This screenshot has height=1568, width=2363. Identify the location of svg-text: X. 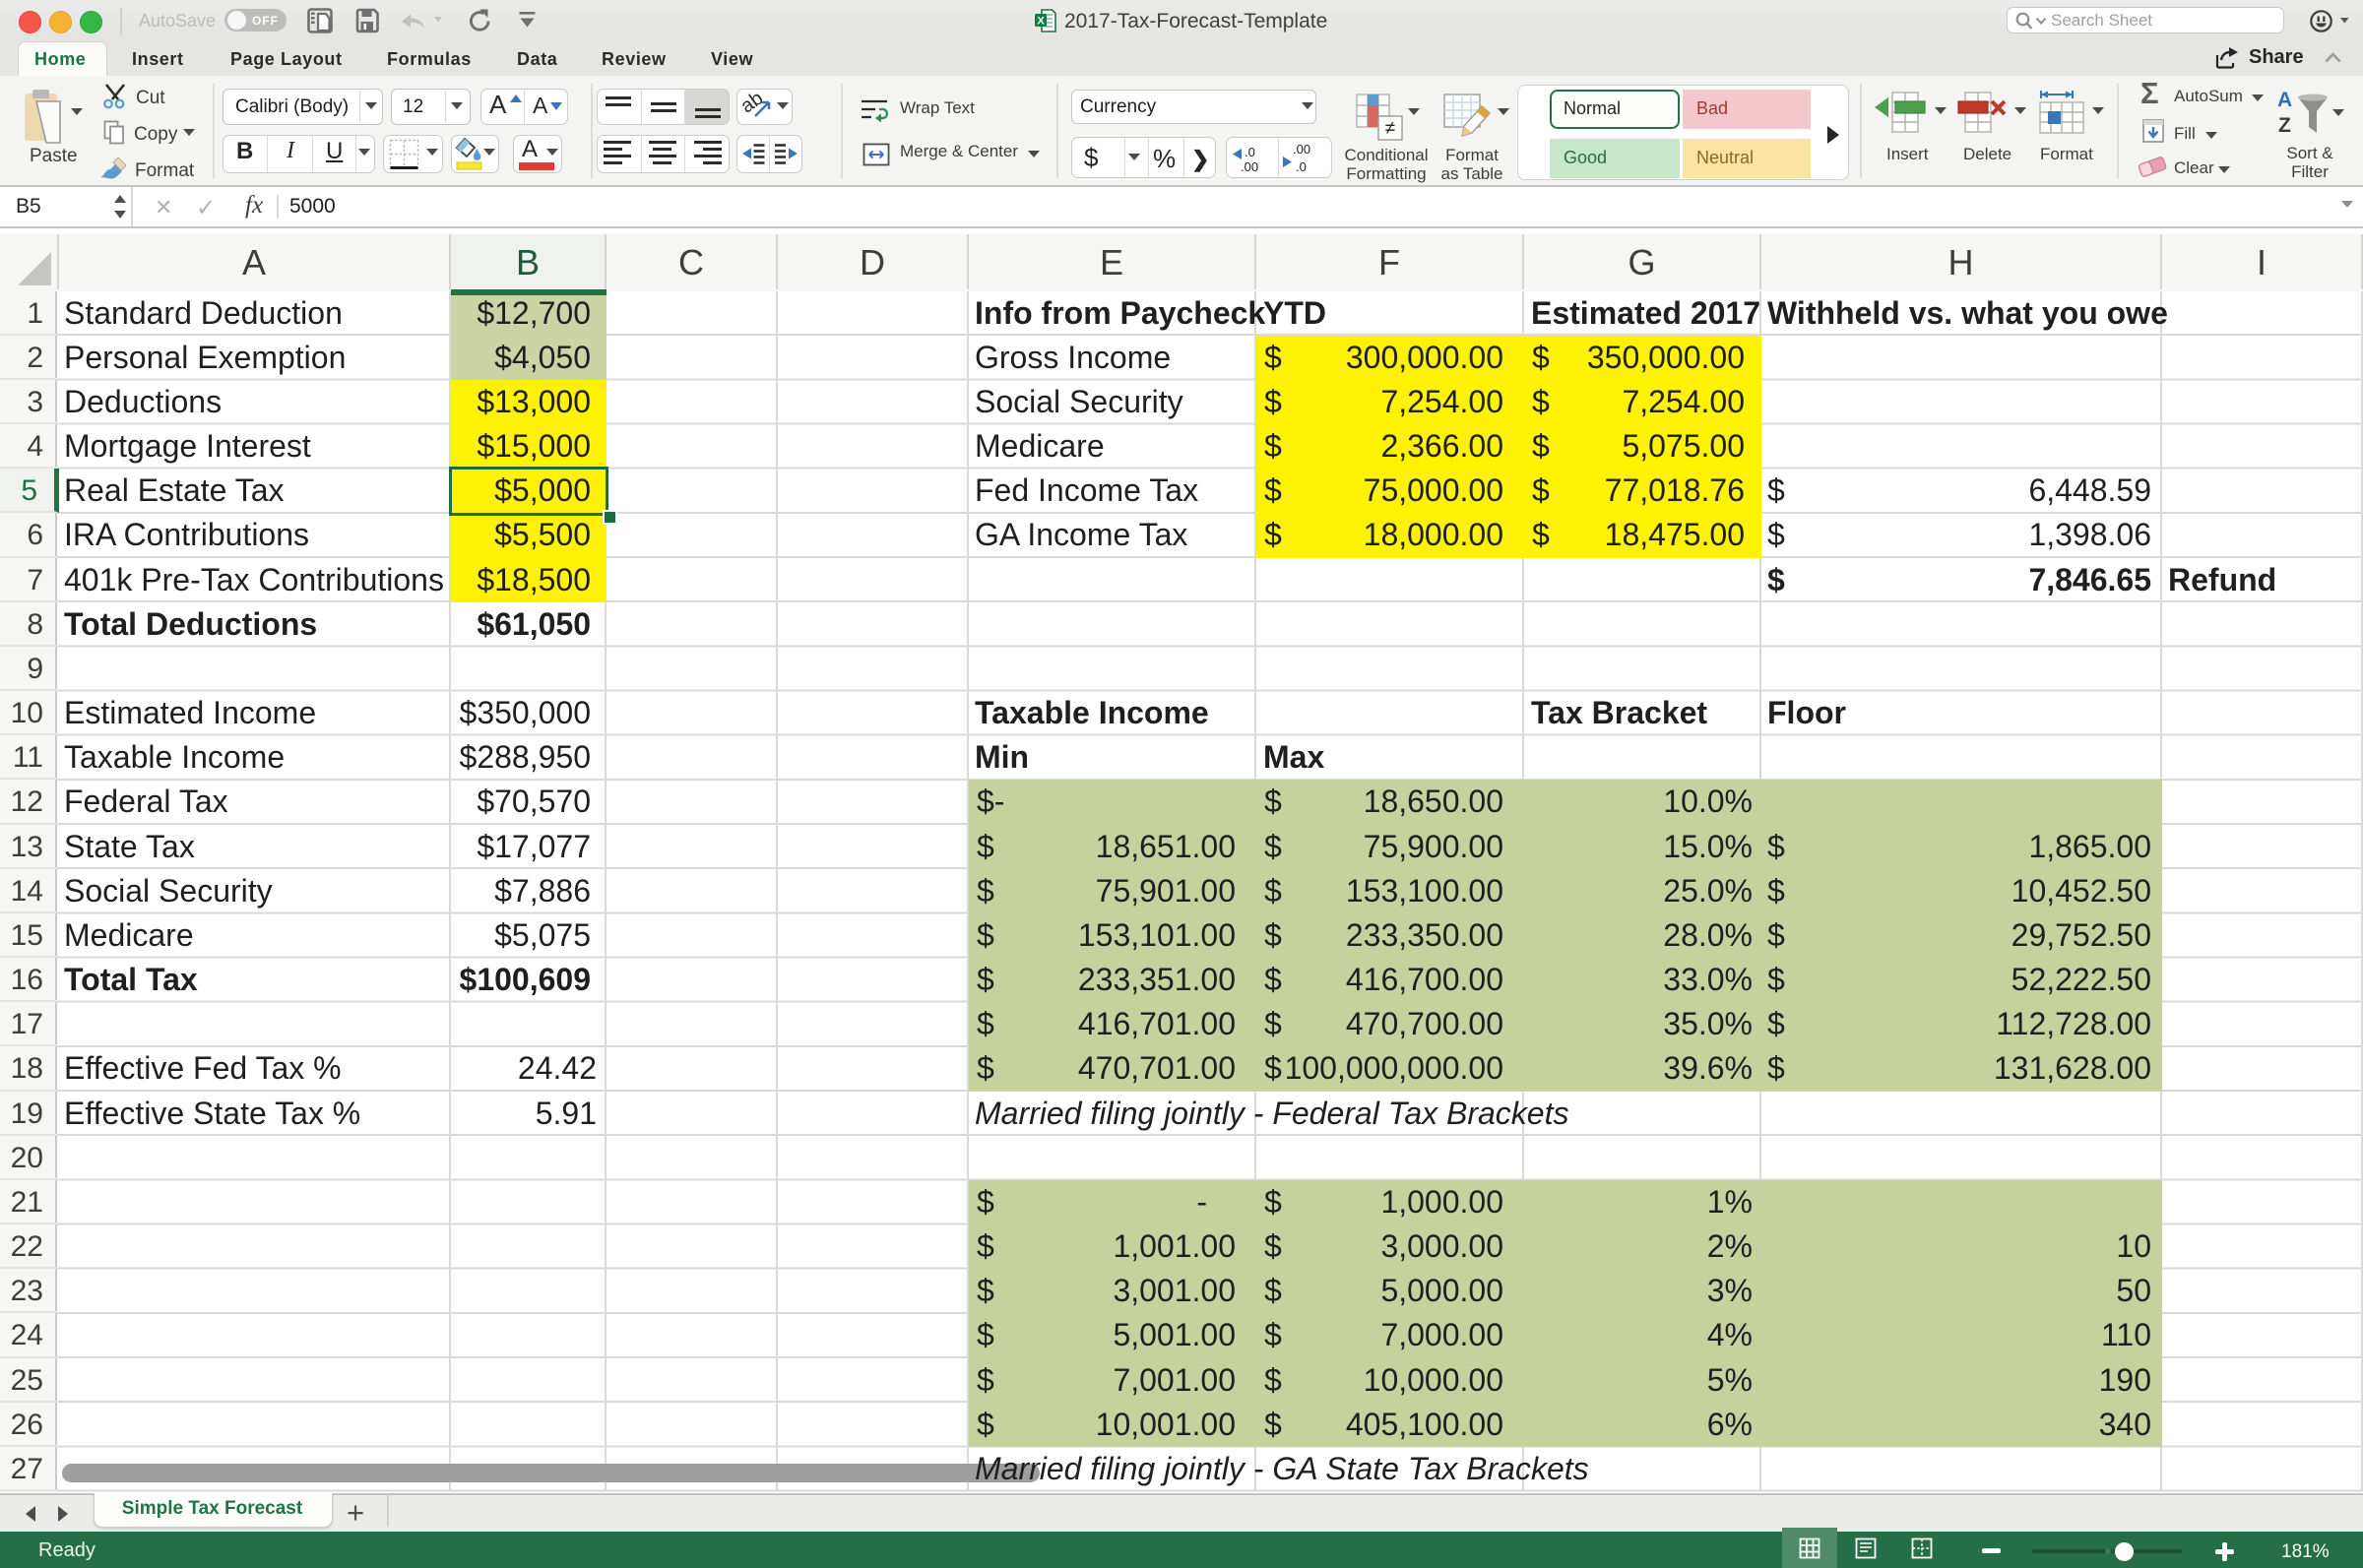
(1041, 22).